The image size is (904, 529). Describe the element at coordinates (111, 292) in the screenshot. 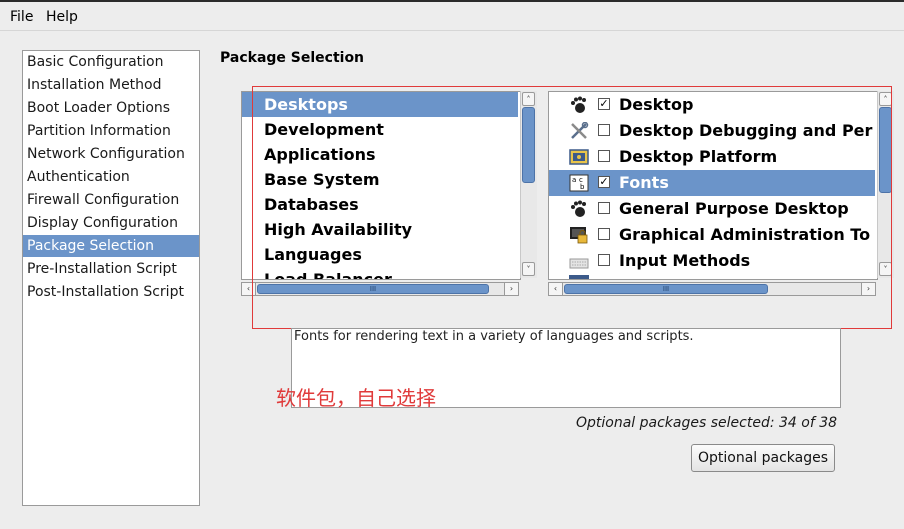

I see `nav-item-post-installation-script: Post-Installation Script` at that location.